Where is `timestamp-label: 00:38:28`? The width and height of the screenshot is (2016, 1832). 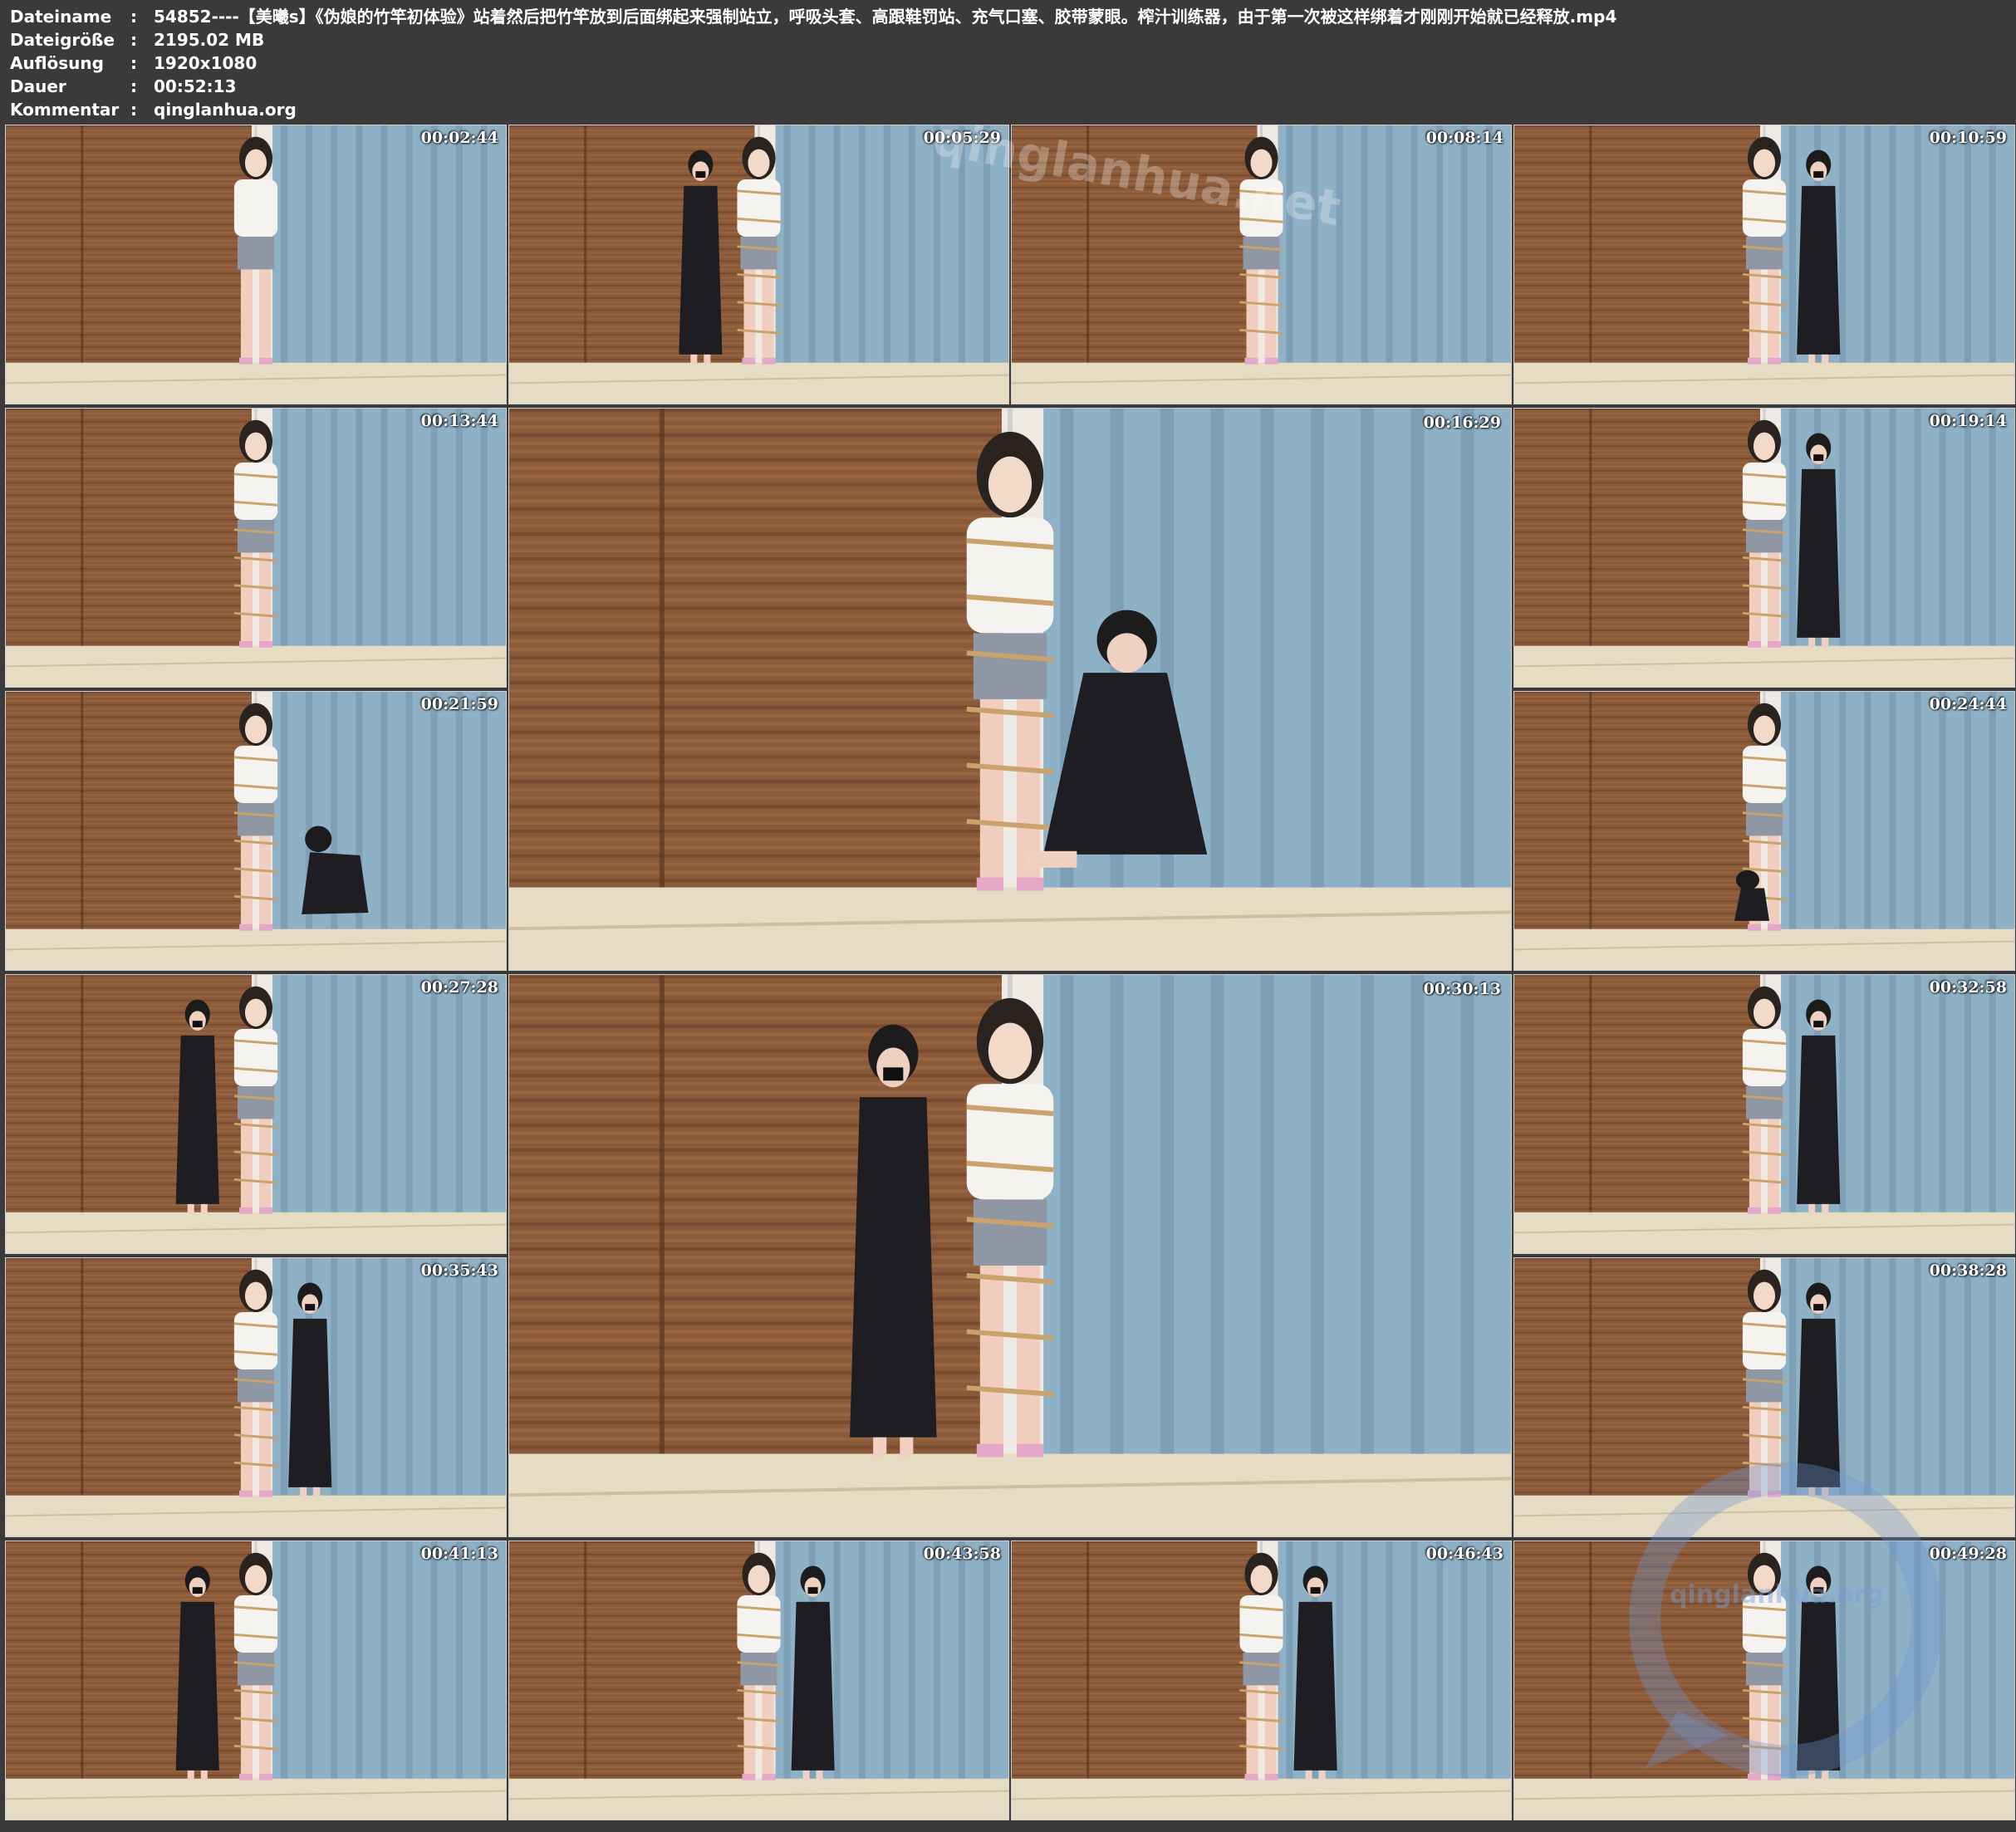
timestamp-label: 00:38:28 is located at coordinates (1968, 1270).